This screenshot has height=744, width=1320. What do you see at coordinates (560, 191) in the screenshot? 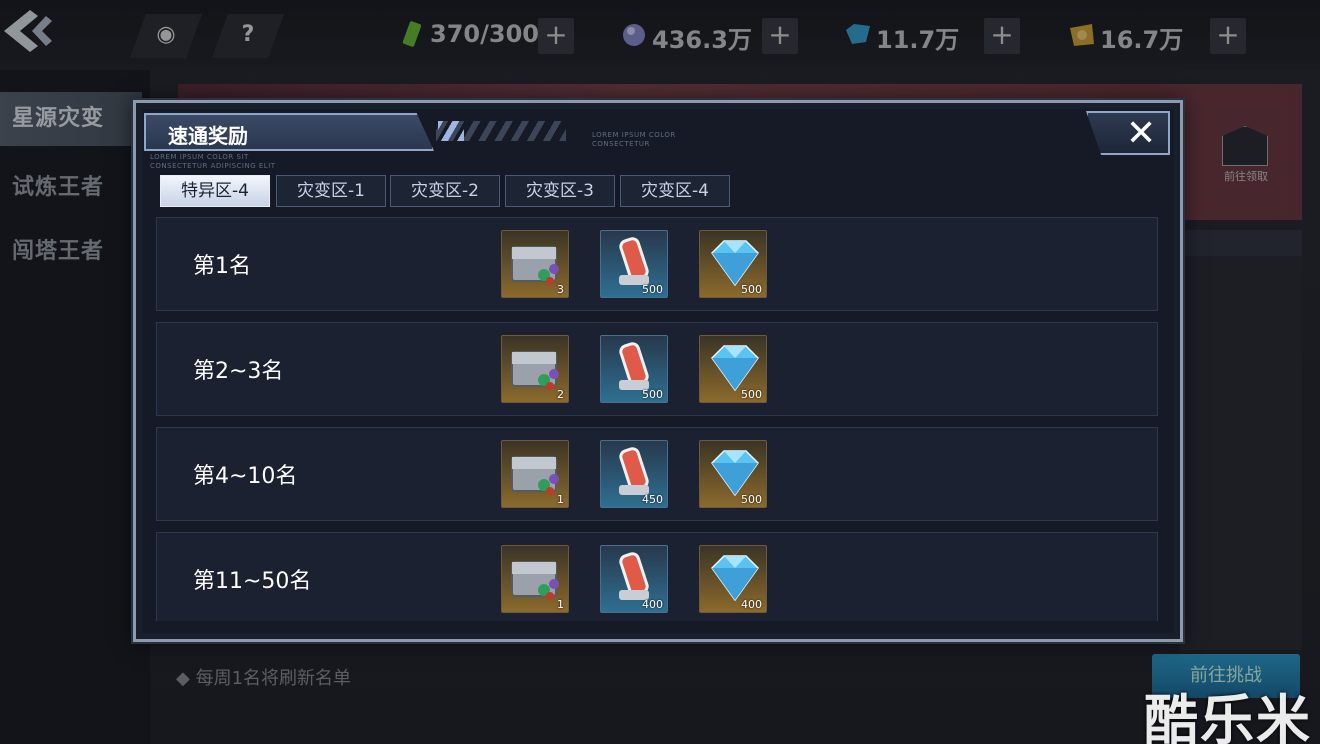
I see `tab-disaster-zone-3: 灾变区-3` at bounding box center [560, 191].